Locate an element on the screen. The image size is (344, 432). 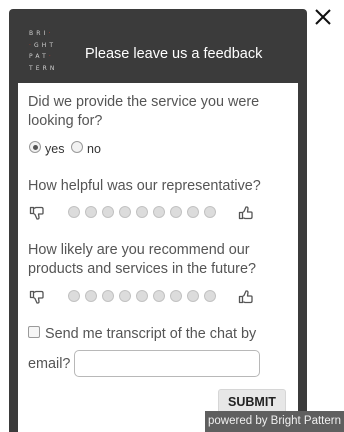
helpful-rating-scale is located at coordinates (143, 212).